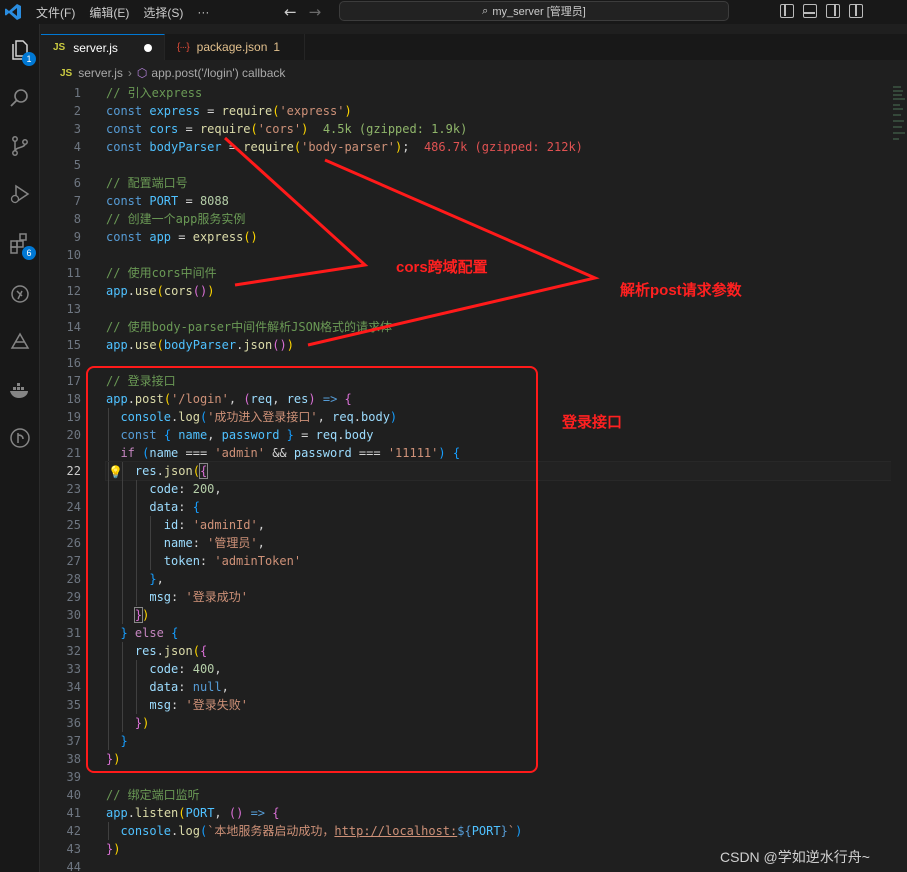 The width and height of the screenshot is (907, 872). I want to click on code-line-1: // 引入express, so click(154, 93).